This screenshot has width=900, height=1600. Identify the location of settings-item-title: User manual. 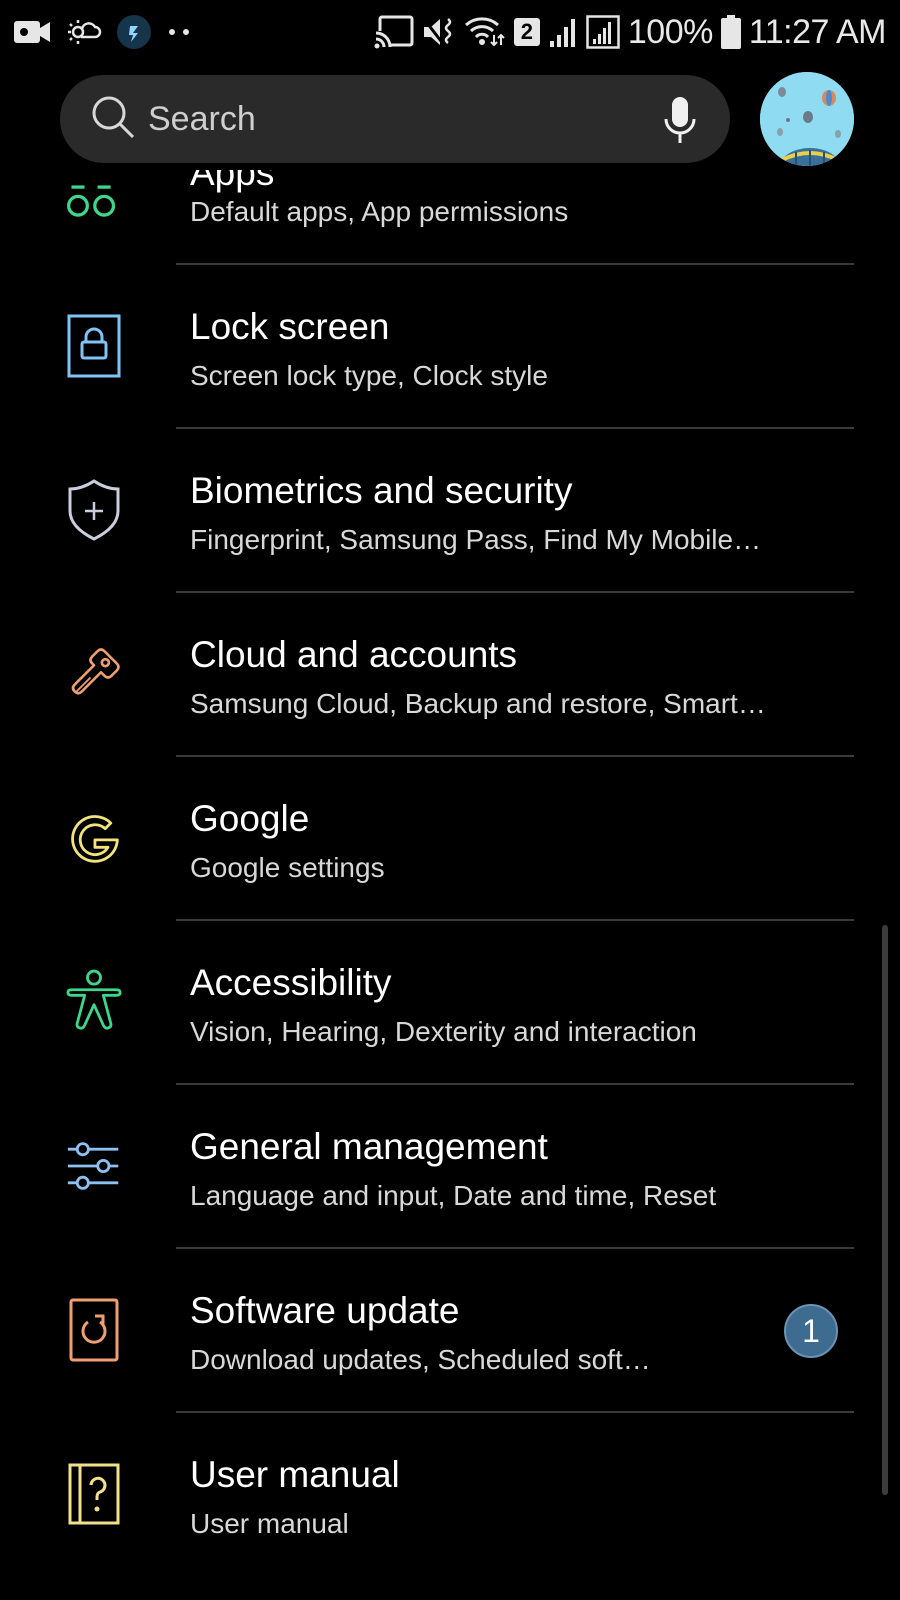
(295, 1474).